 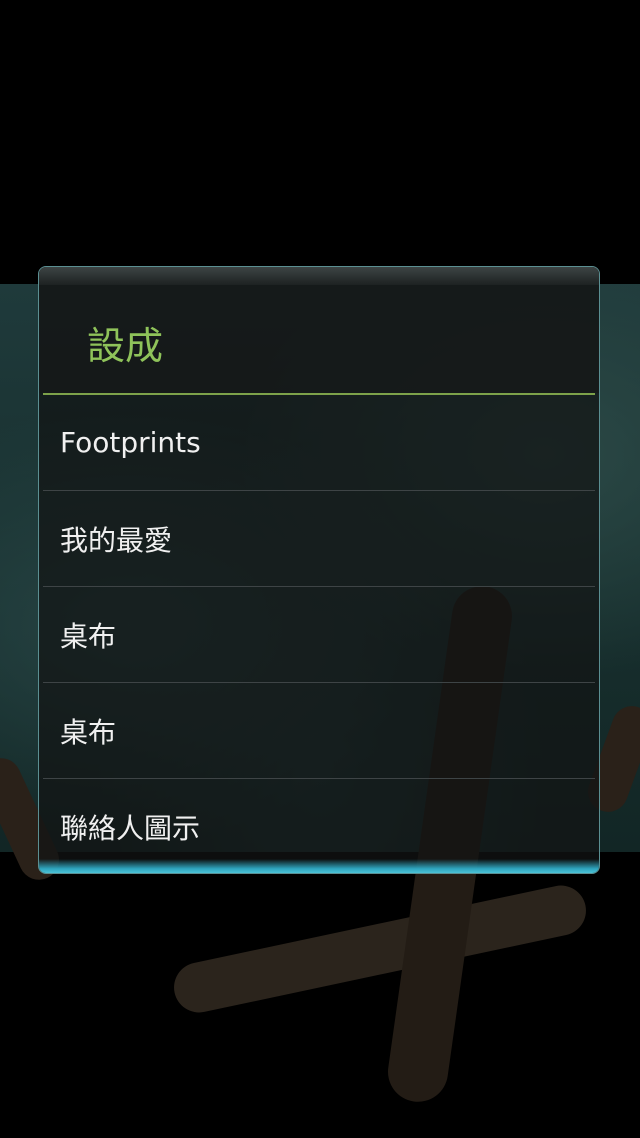 I want to click on option-wallpaper-2: 桌布, so click(x=319, y=730).